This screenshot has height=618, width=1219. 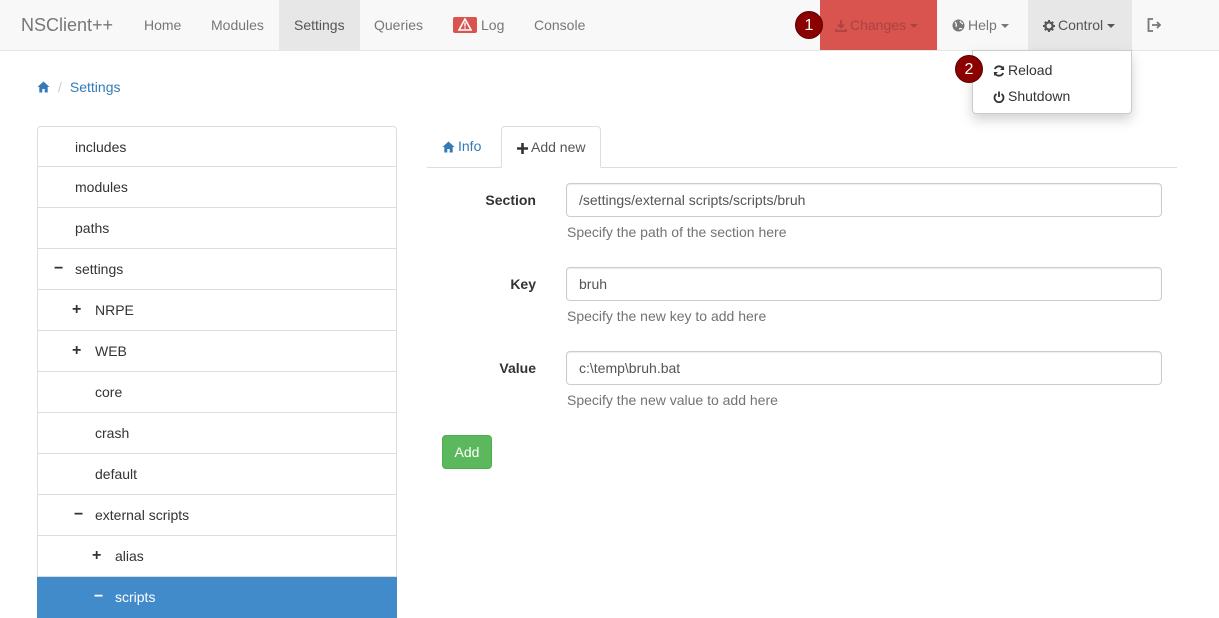 What do you see at coordinates (109, 392) in the screenshot?
I see `tree-item-label: core` at bounding box center [109, 392].